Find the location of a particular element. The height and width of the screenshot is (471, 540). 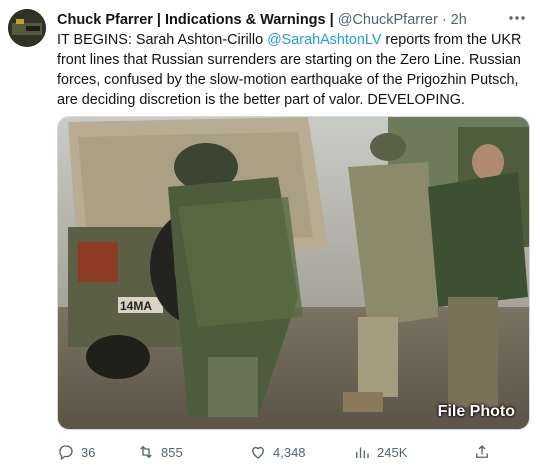

reply-count: 36 is located at coordinates (88, 452).